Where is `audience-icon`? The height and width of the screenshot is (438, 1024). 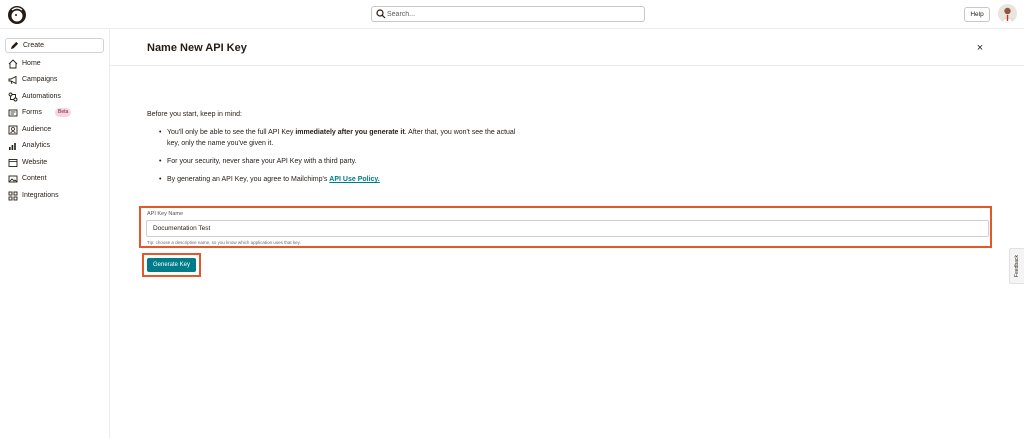
audience-icon is located at coordinates (13, 130).